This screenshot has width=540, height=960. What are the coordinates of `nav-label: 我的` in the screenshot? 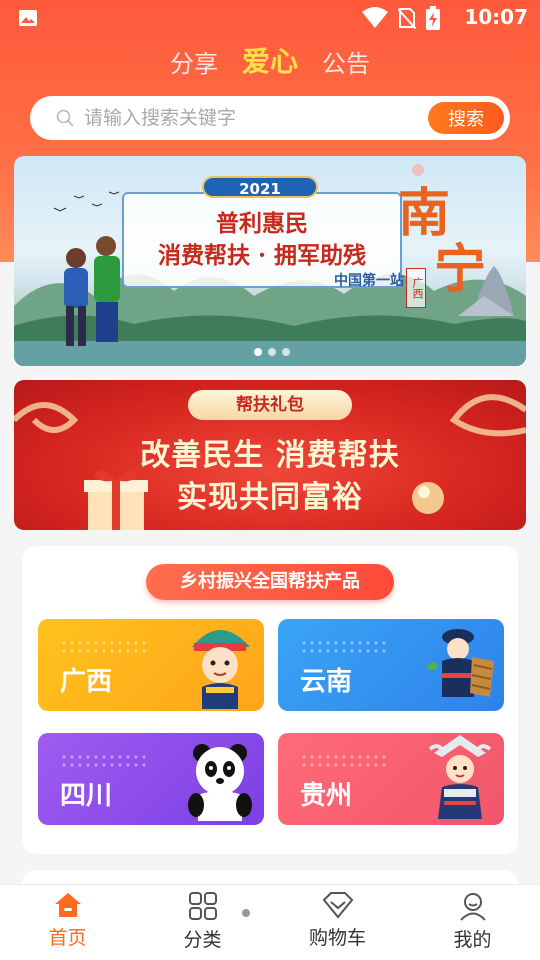 It's located at (472, 940).